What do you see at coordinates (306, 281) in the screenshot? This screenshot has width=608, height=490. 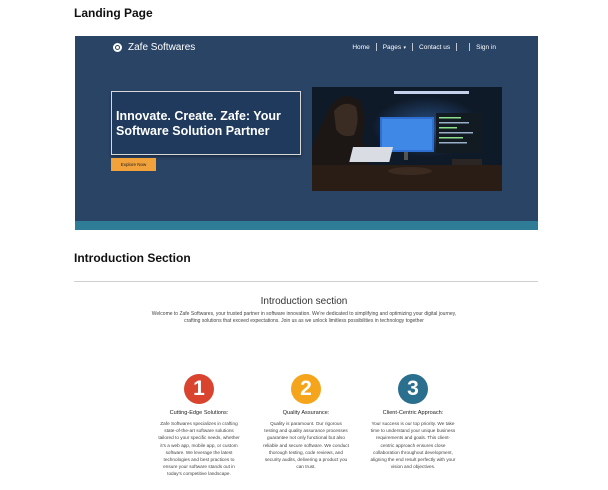 I see `section-divider` at bounding box center [306, 281].